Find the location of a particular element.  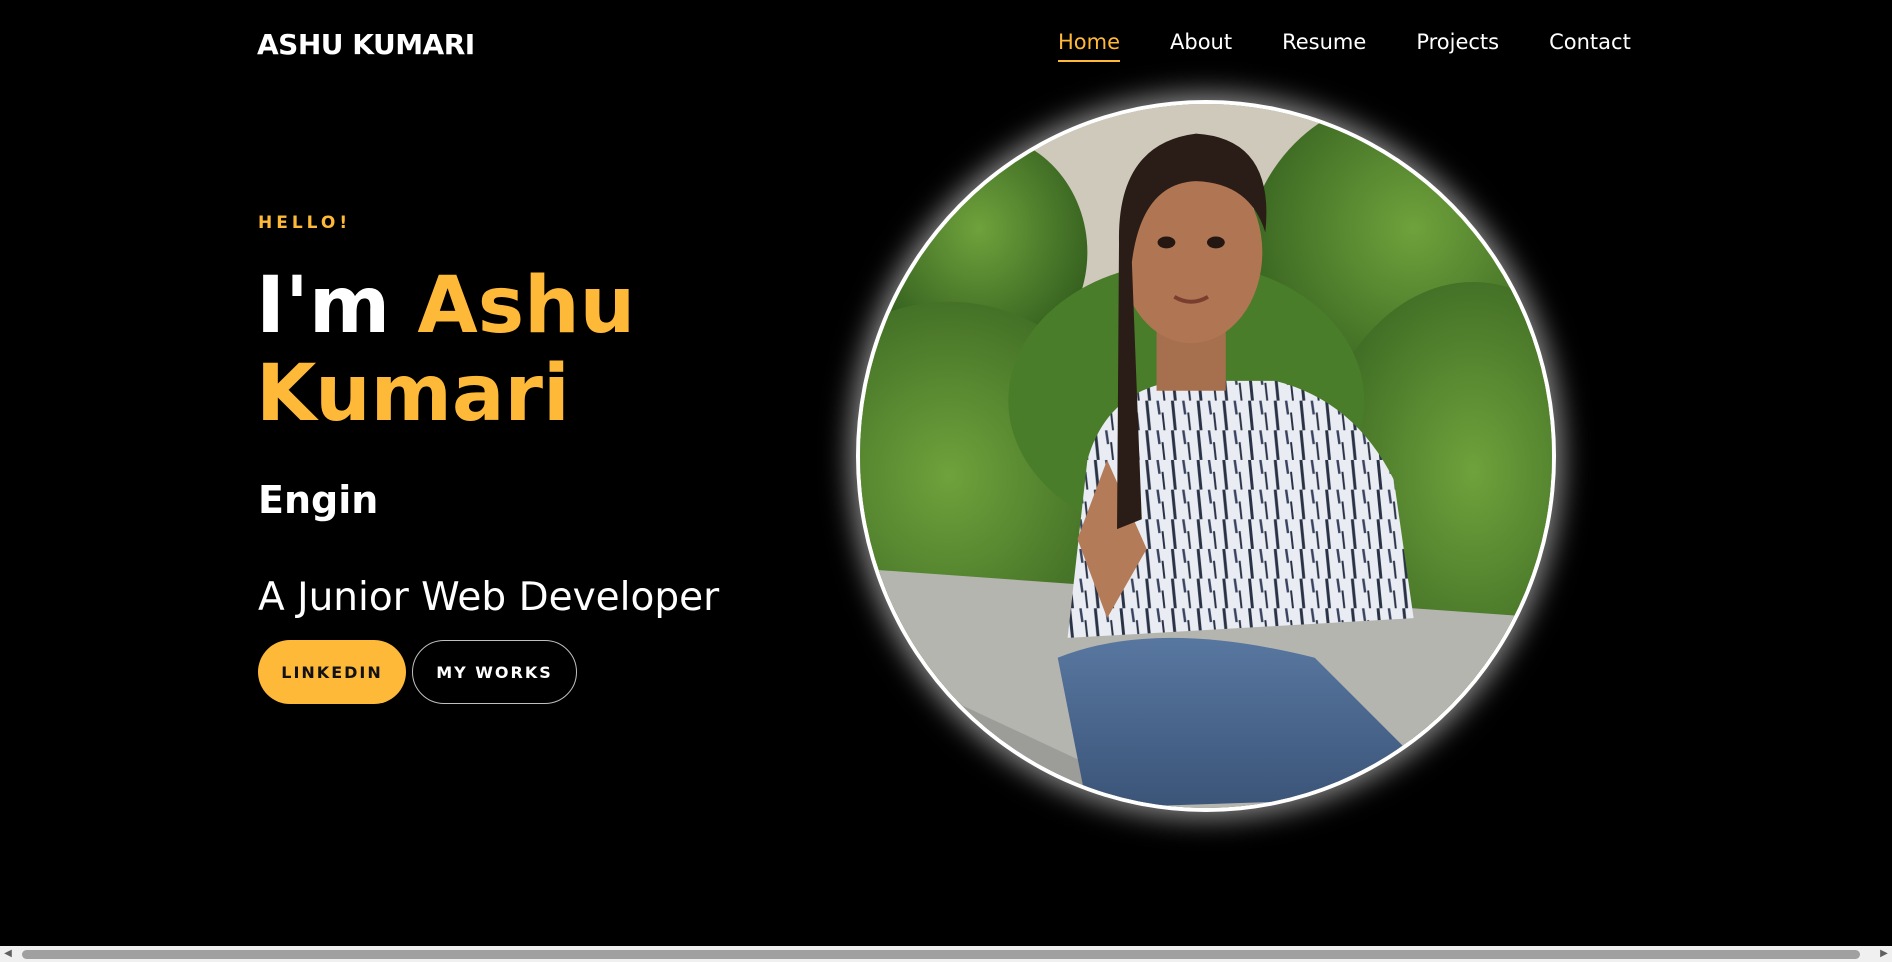

typed-text: Engin is located at coordinates (318, 500).